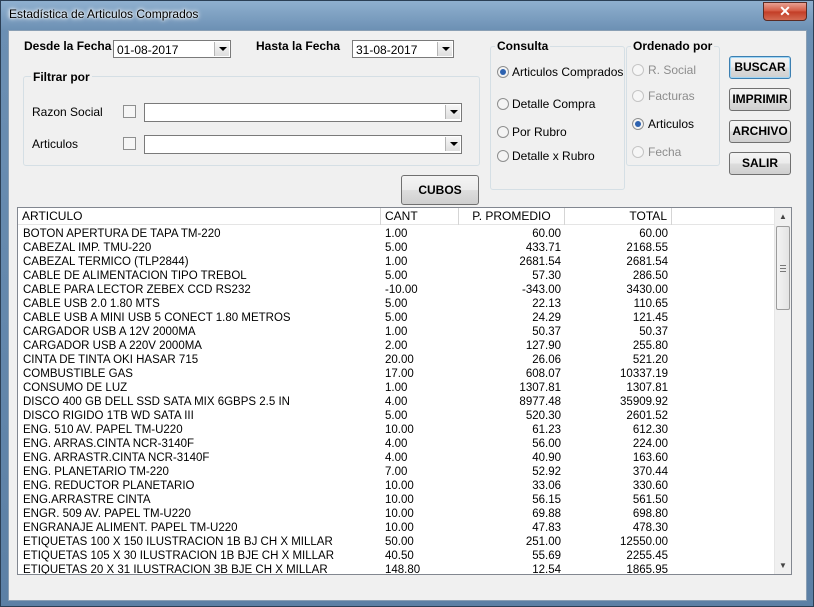 The width and height of the screenshot is (814, 607). I want to click on column-header-cant: CANT, so click(420, 216).